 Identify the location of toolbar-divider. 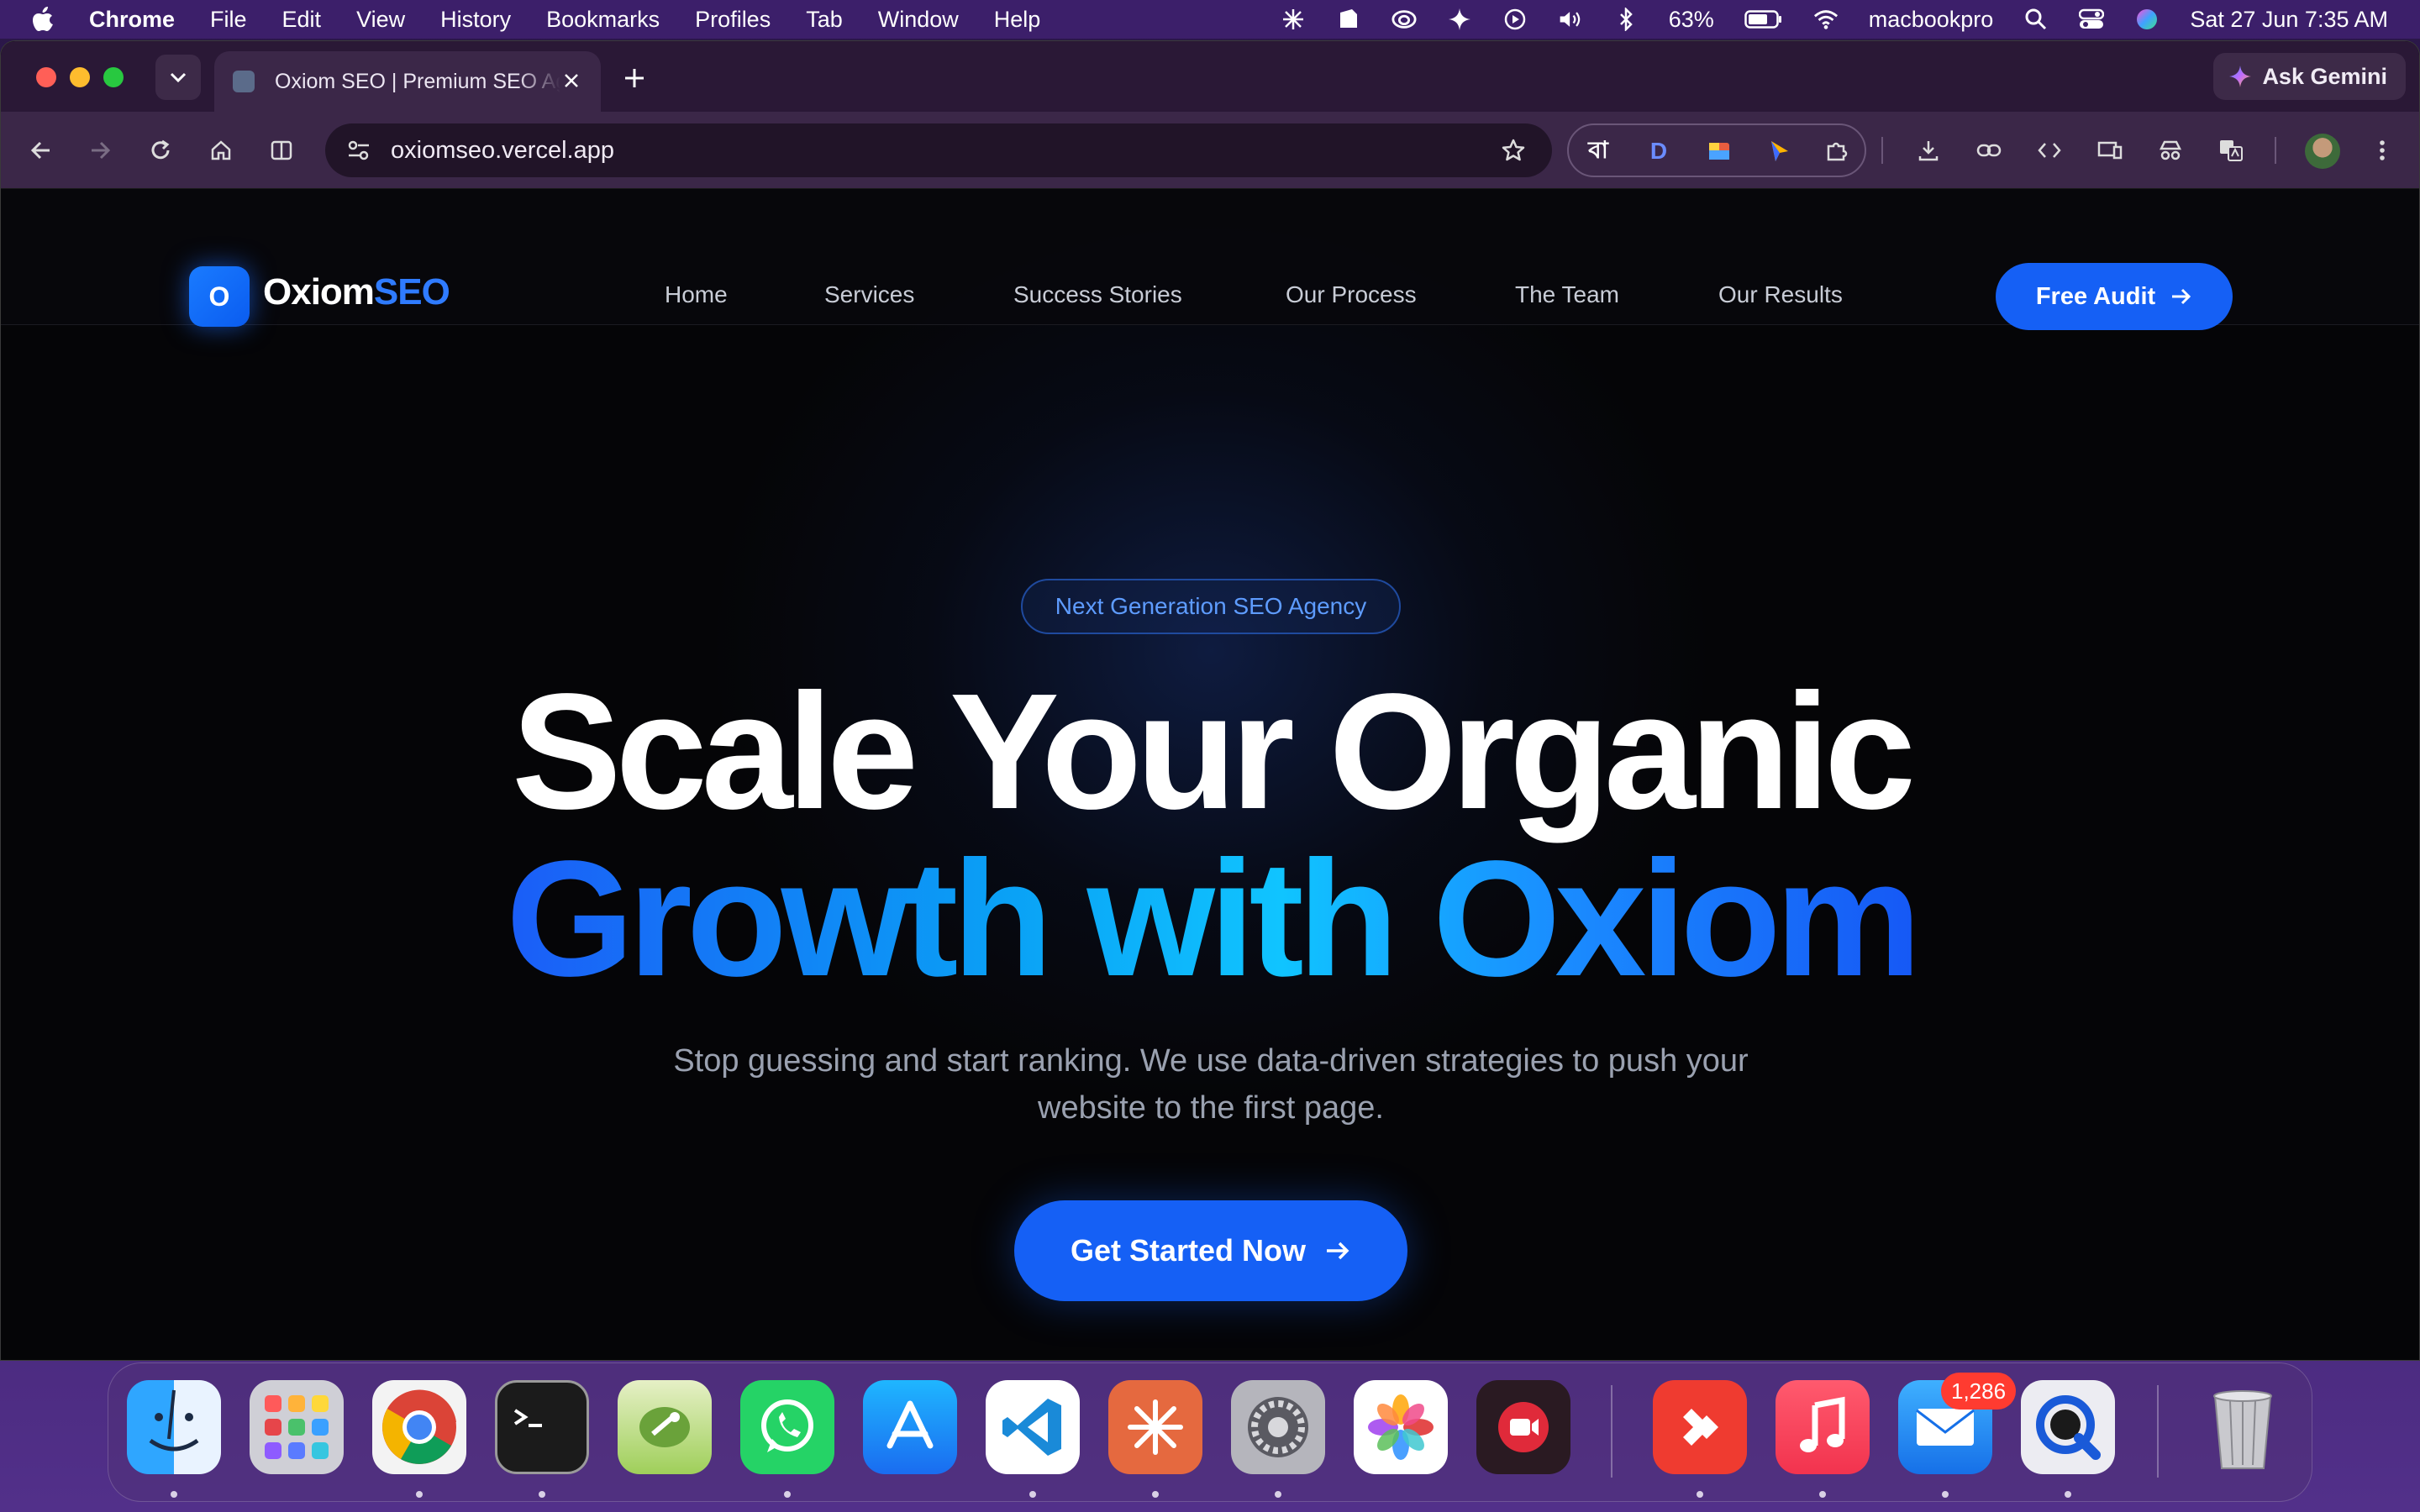
(1882, 150).